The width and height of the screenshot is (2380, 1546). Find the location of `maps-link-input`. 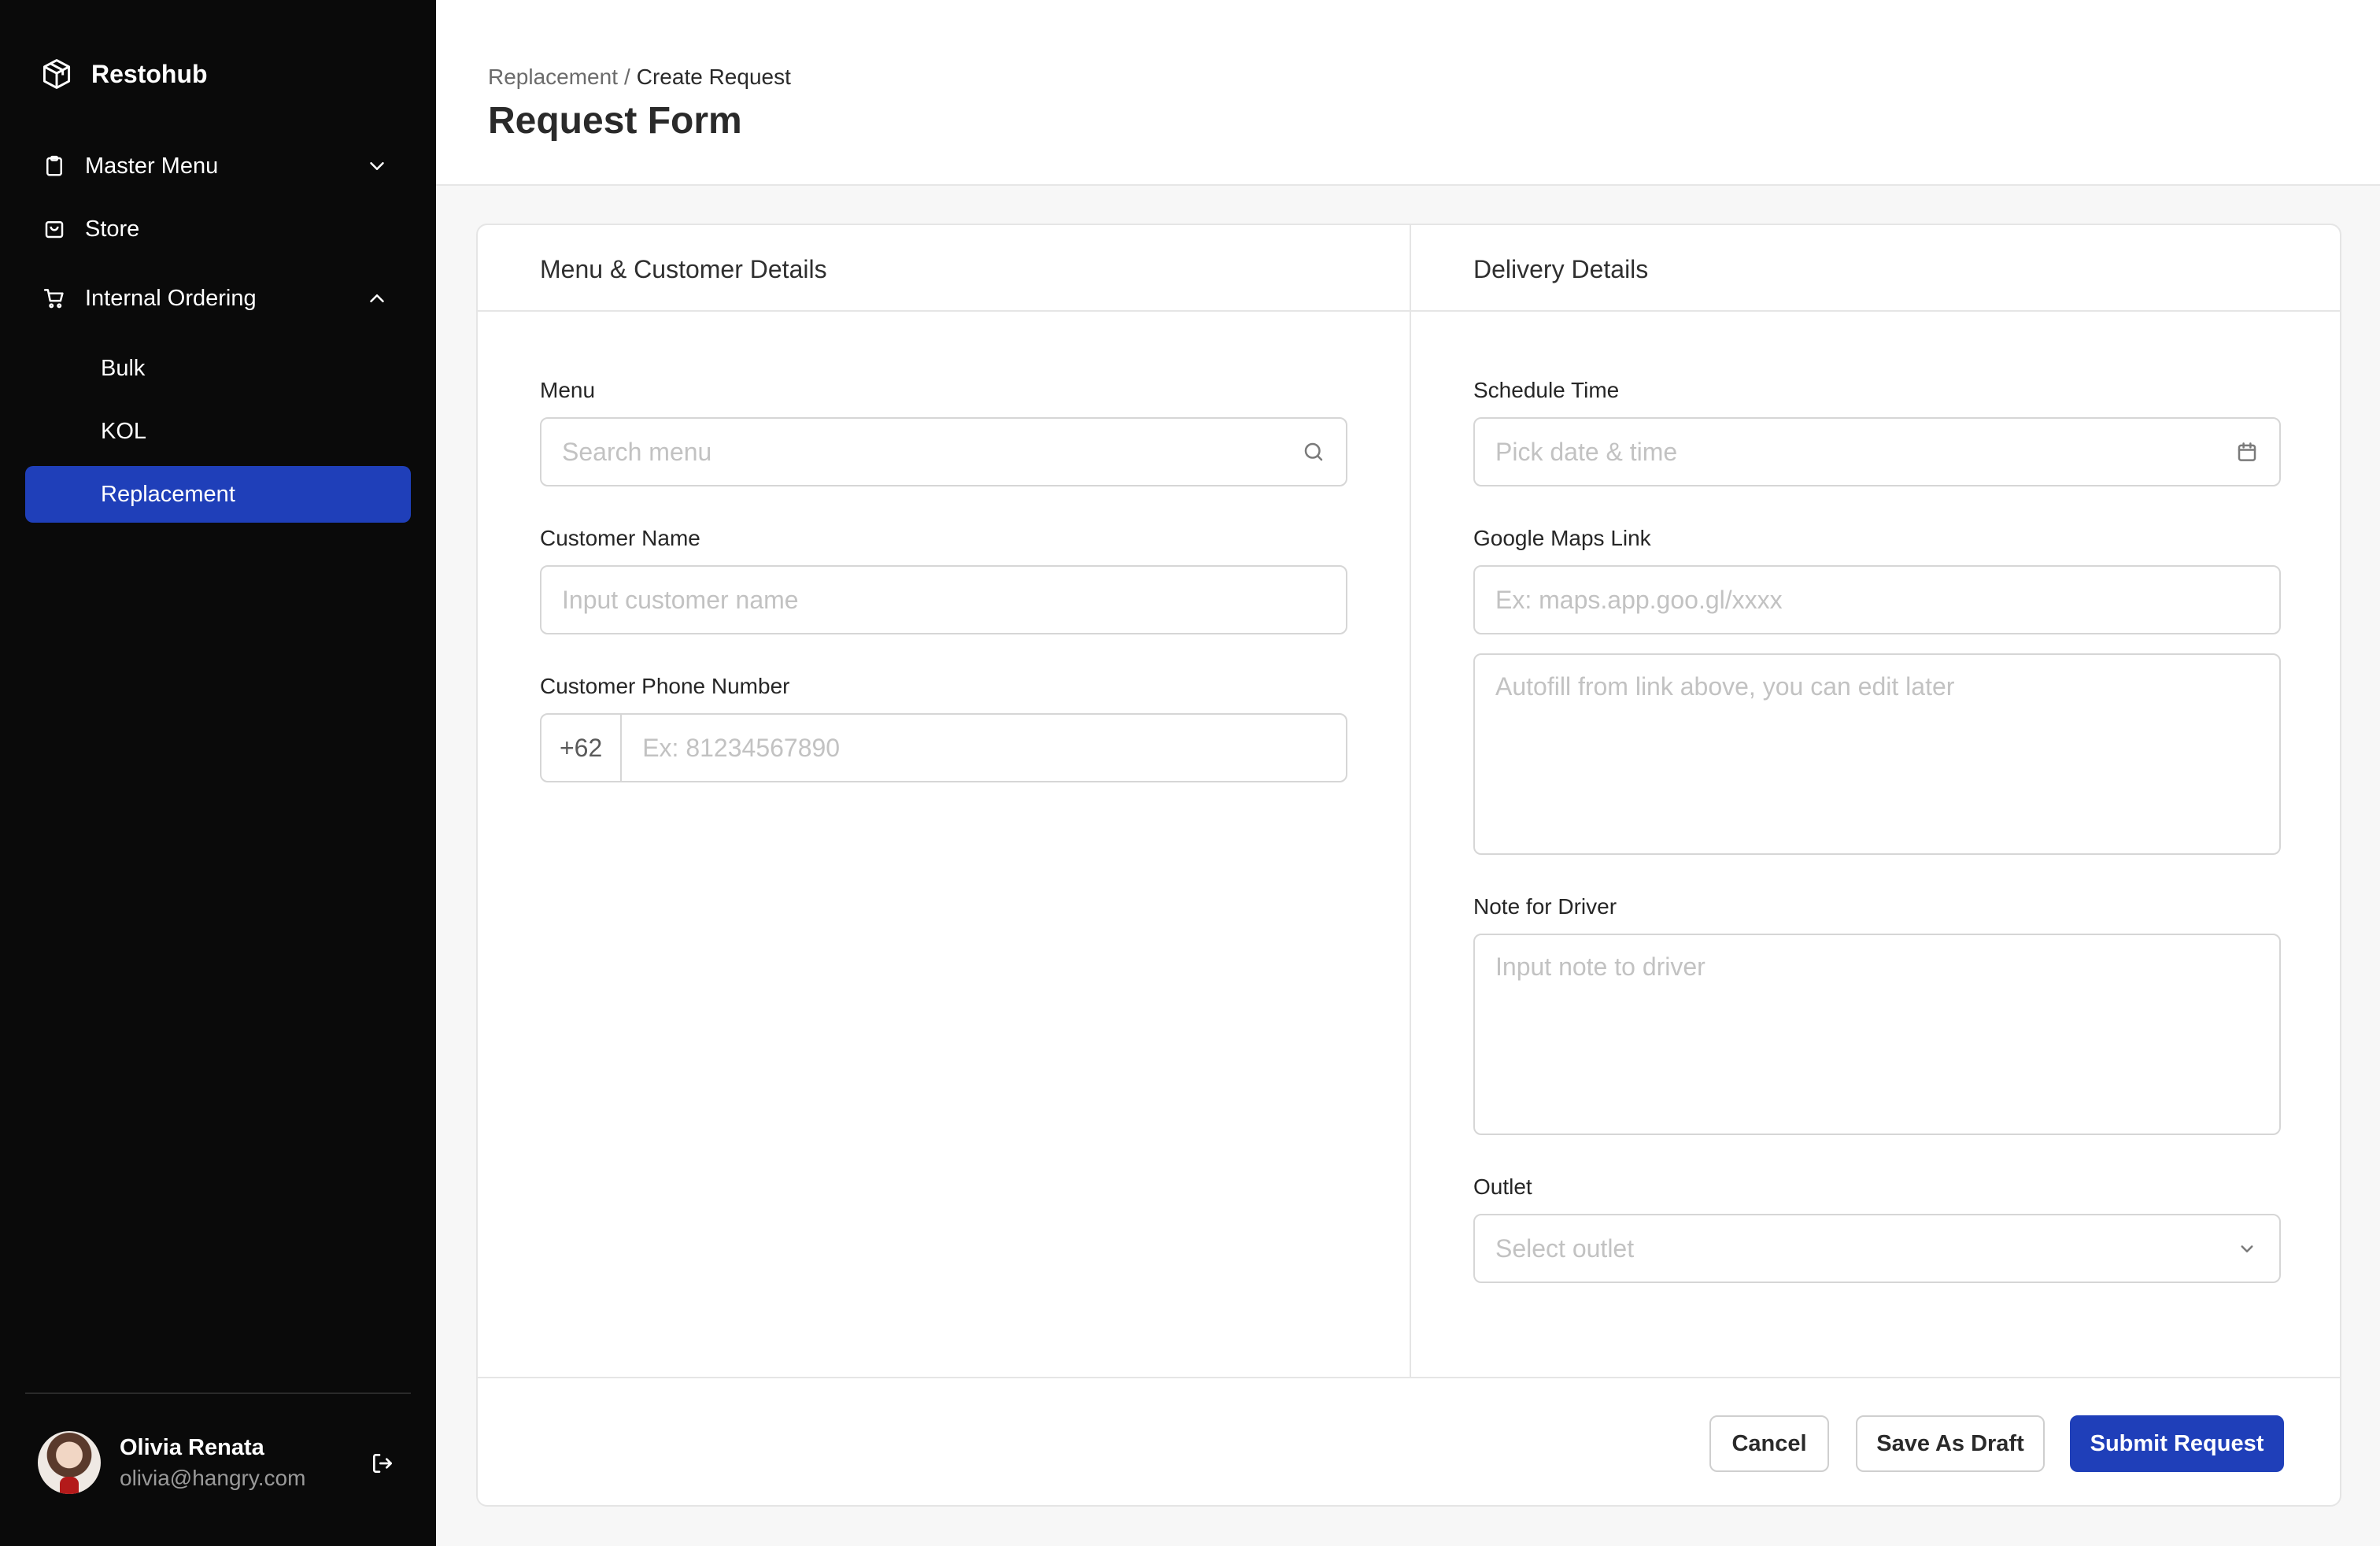

maps-link-input is located at coordinates (1877, 600).